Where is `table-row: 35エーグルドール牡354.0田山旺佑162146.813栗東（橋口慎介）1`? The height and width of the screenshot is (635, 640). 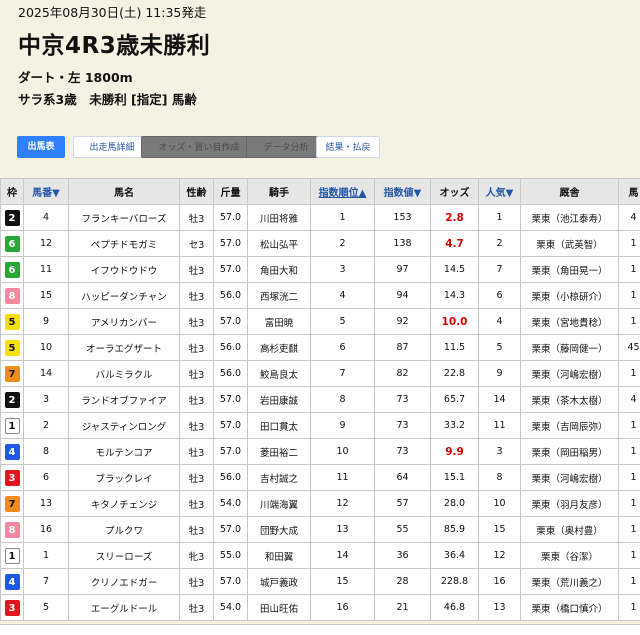
table-row: 35エーグルドール牡354.0田山旺佑162146.813栗東（橋口慎介）1 is located at coordinates (320, 608).